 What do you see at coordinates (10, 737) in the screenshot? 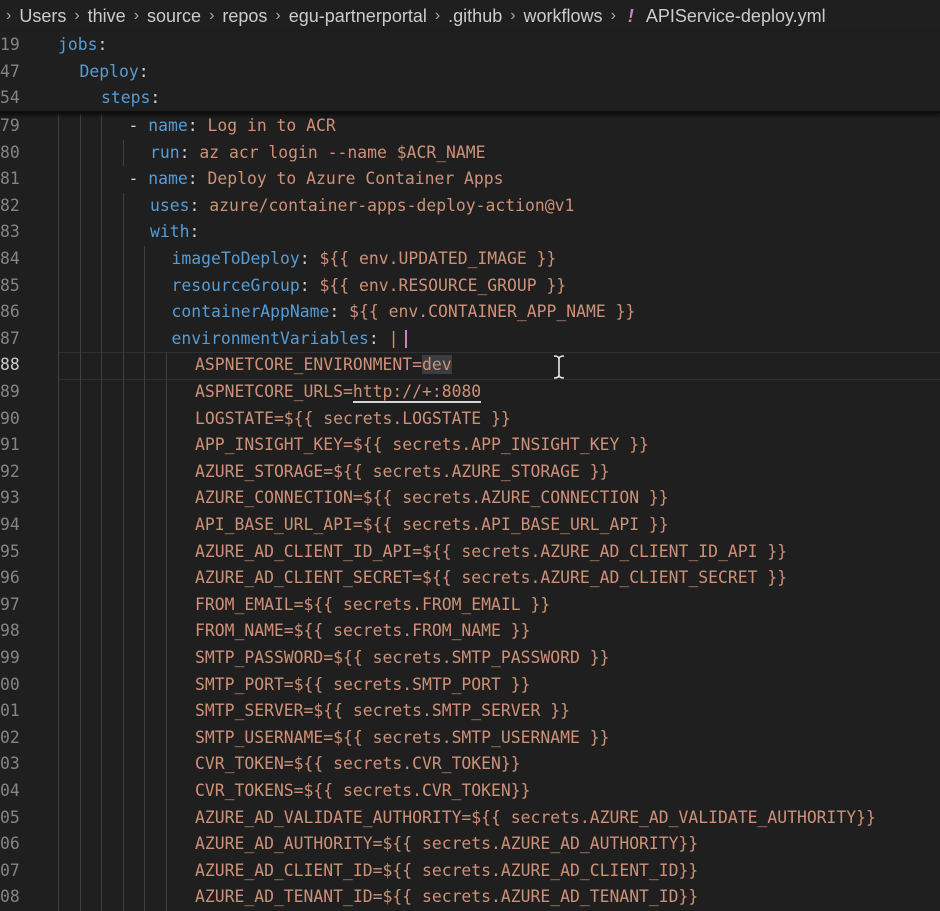
I see `line-number: 02` at bounding box center [10, 737].